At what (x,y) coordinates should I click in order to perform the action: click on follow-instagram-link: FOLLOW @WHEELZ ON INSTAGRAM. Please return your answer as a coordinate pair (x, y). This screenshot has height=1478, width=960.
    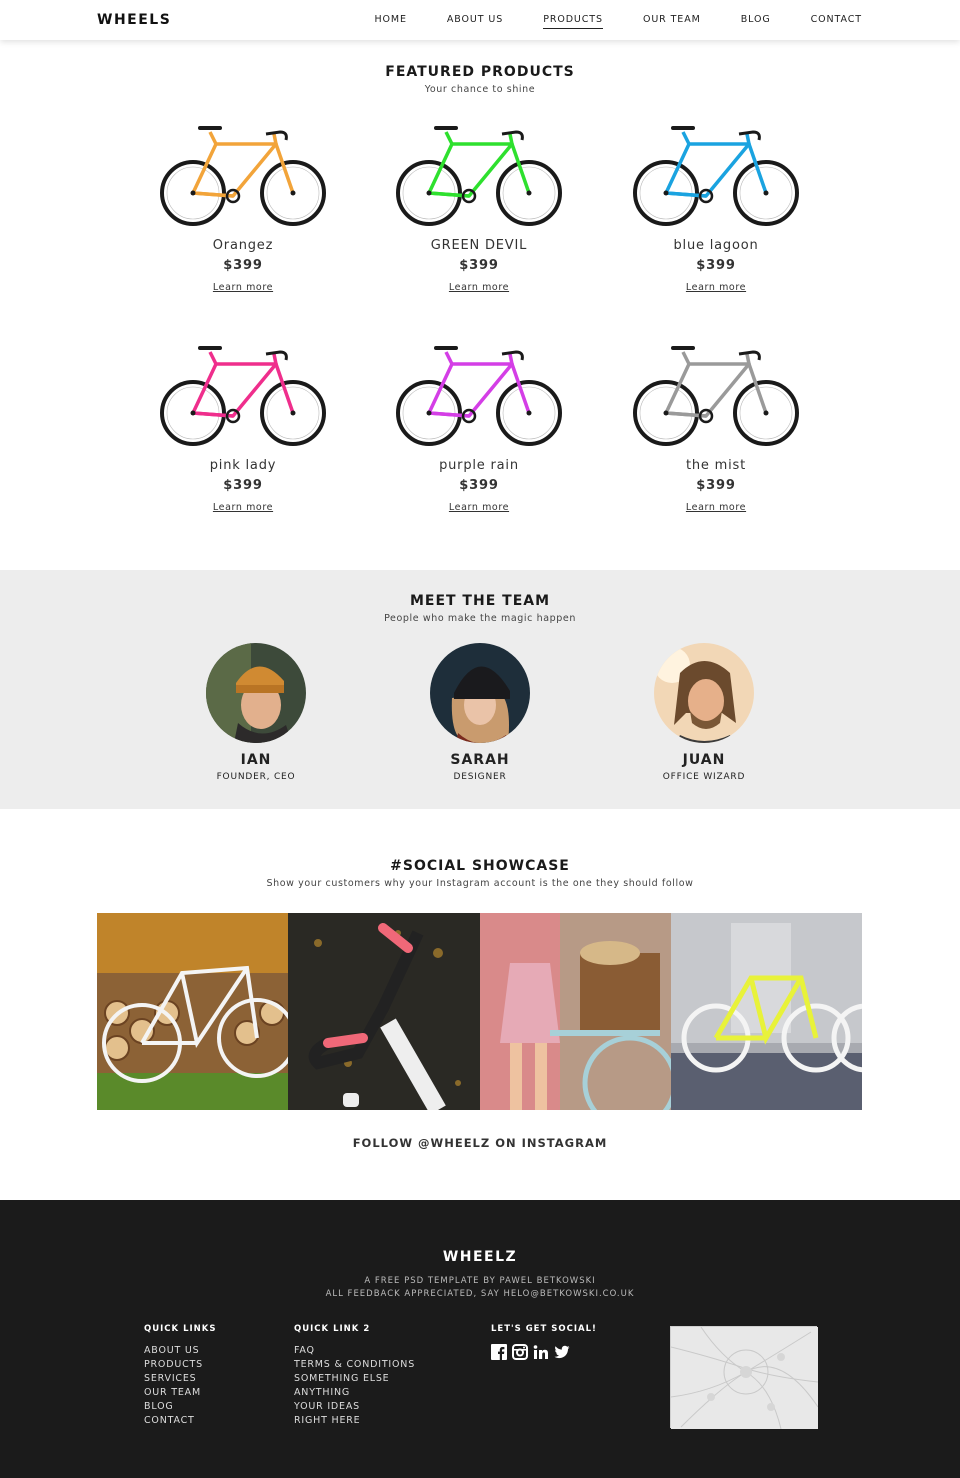
    Looking at the image, I should click on (480, 1143).